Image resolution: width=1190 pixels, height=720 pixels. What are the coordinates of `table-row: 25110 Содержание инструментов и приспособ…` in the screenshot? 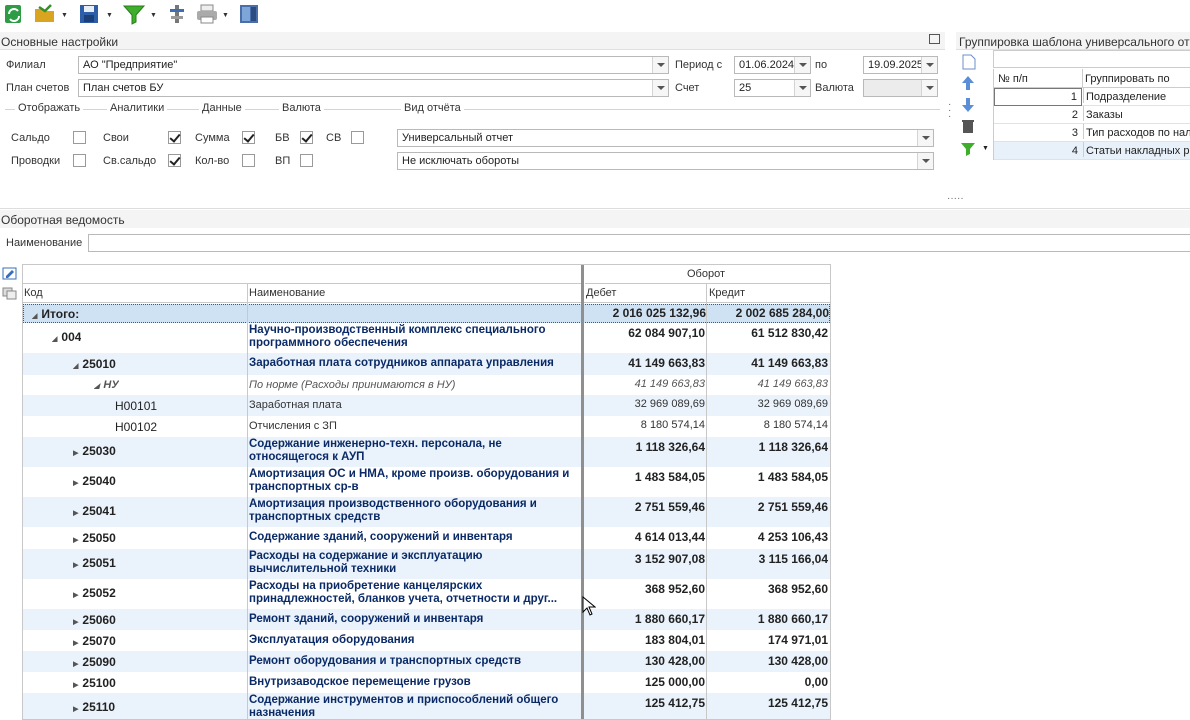 It's located at (426, 706).